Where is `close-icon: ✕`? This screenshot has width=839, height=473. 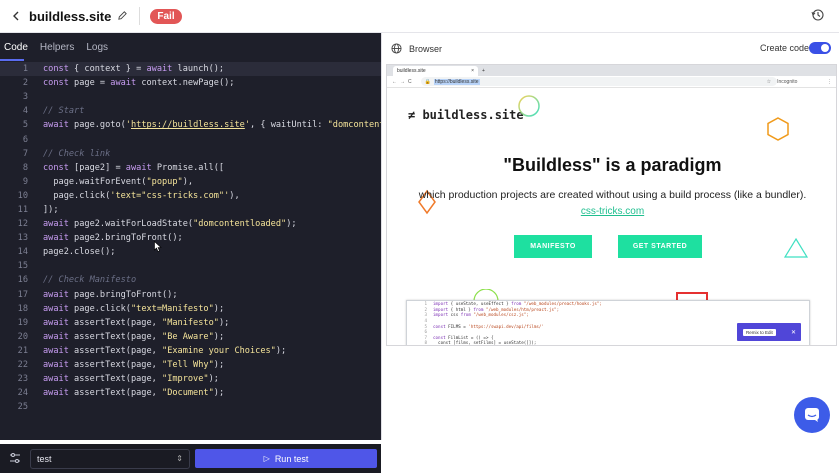 close-icon: ✕ is located at coordinates (793, 332).